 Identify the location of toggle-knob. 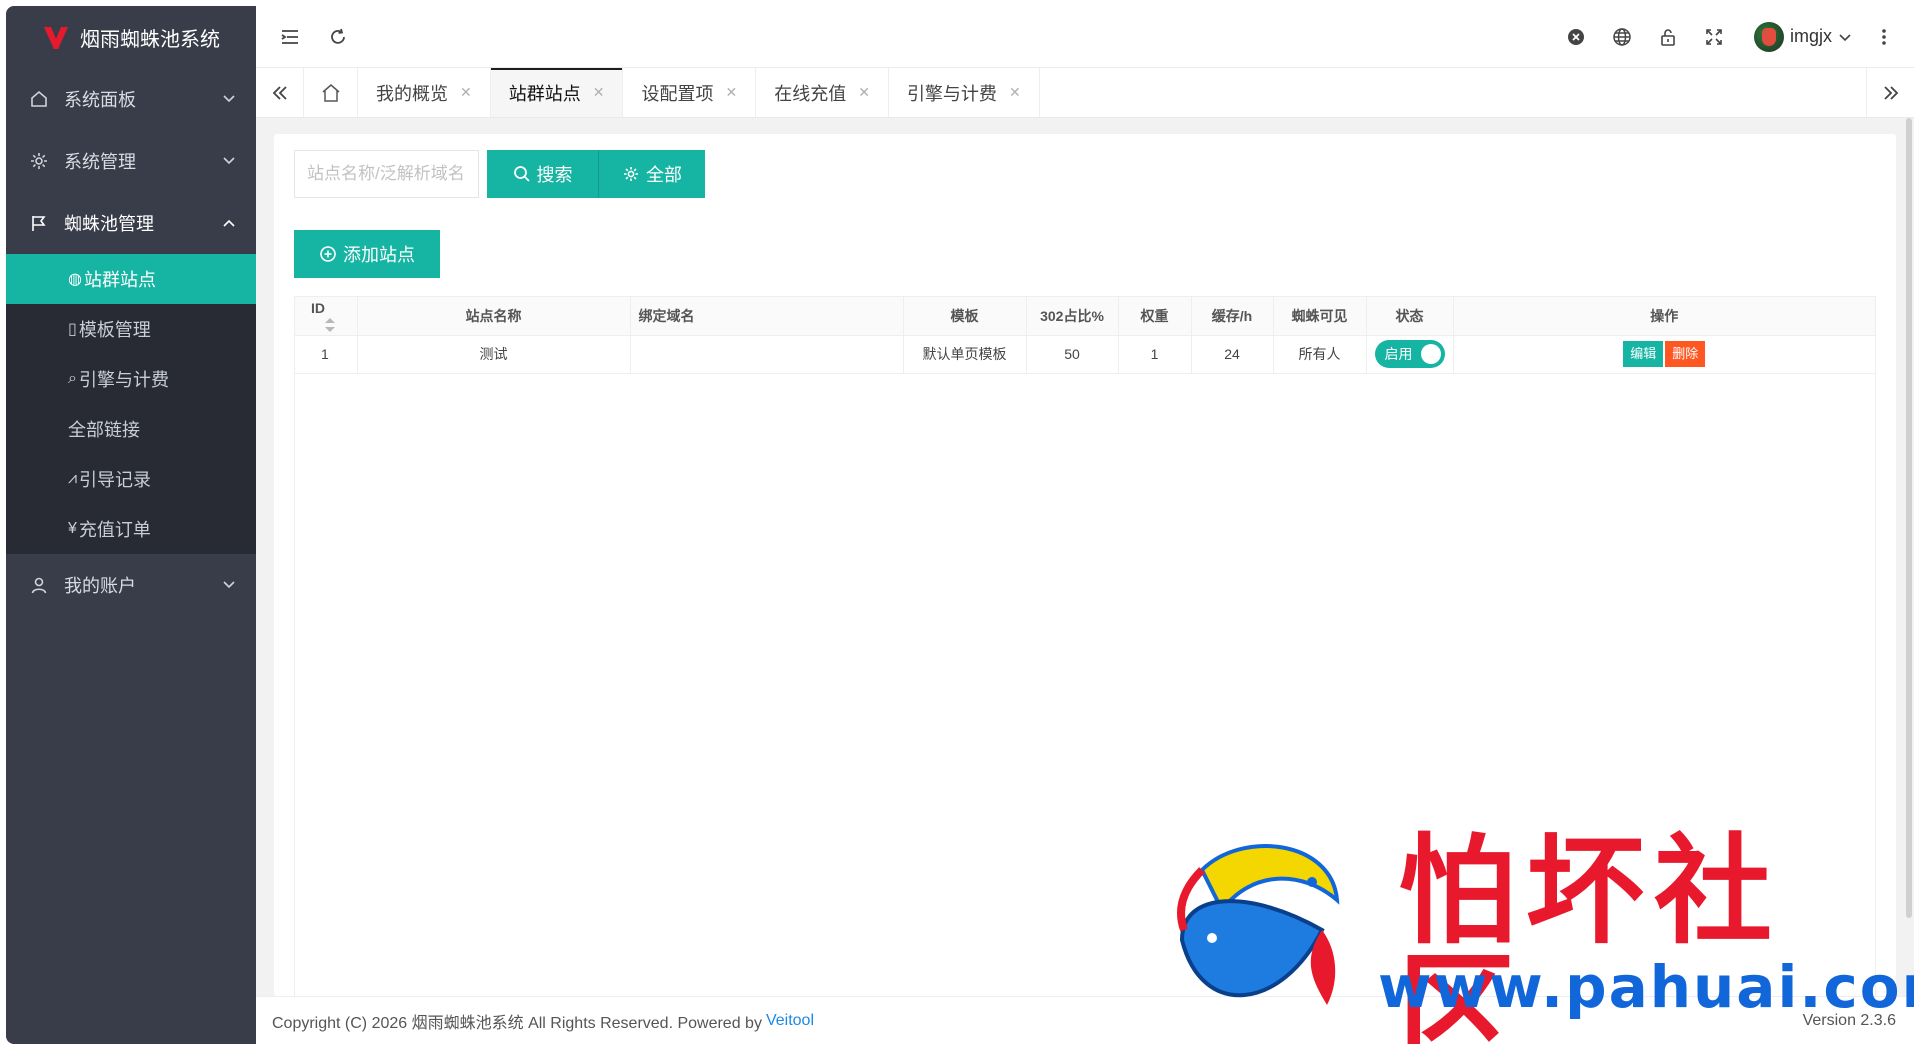
(1430, 354).